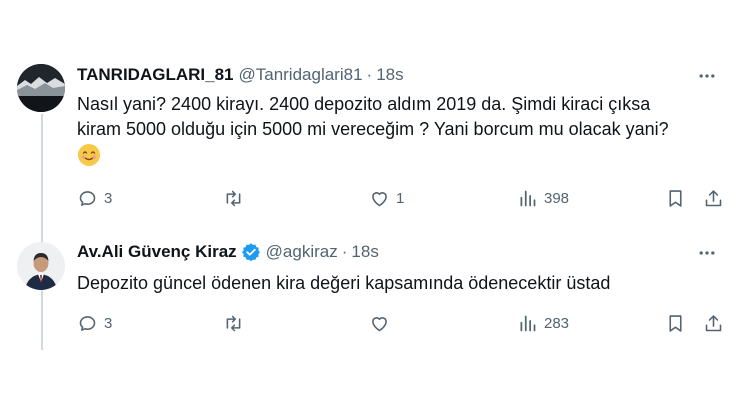 The width and height of the screenshot is (730, 420). What do you see at coordinates (543, 323) in the screenshot?
I see `views-button: 283` at bounding box center [543, 323].